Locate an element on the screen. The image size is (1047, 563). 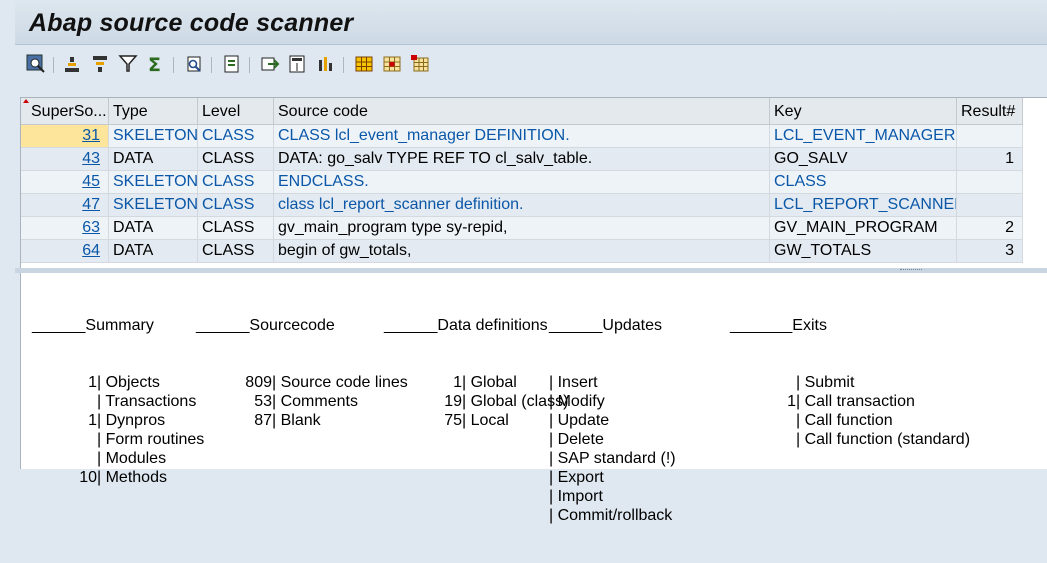
cell-line: 47 is located at coordinates (65, 205).